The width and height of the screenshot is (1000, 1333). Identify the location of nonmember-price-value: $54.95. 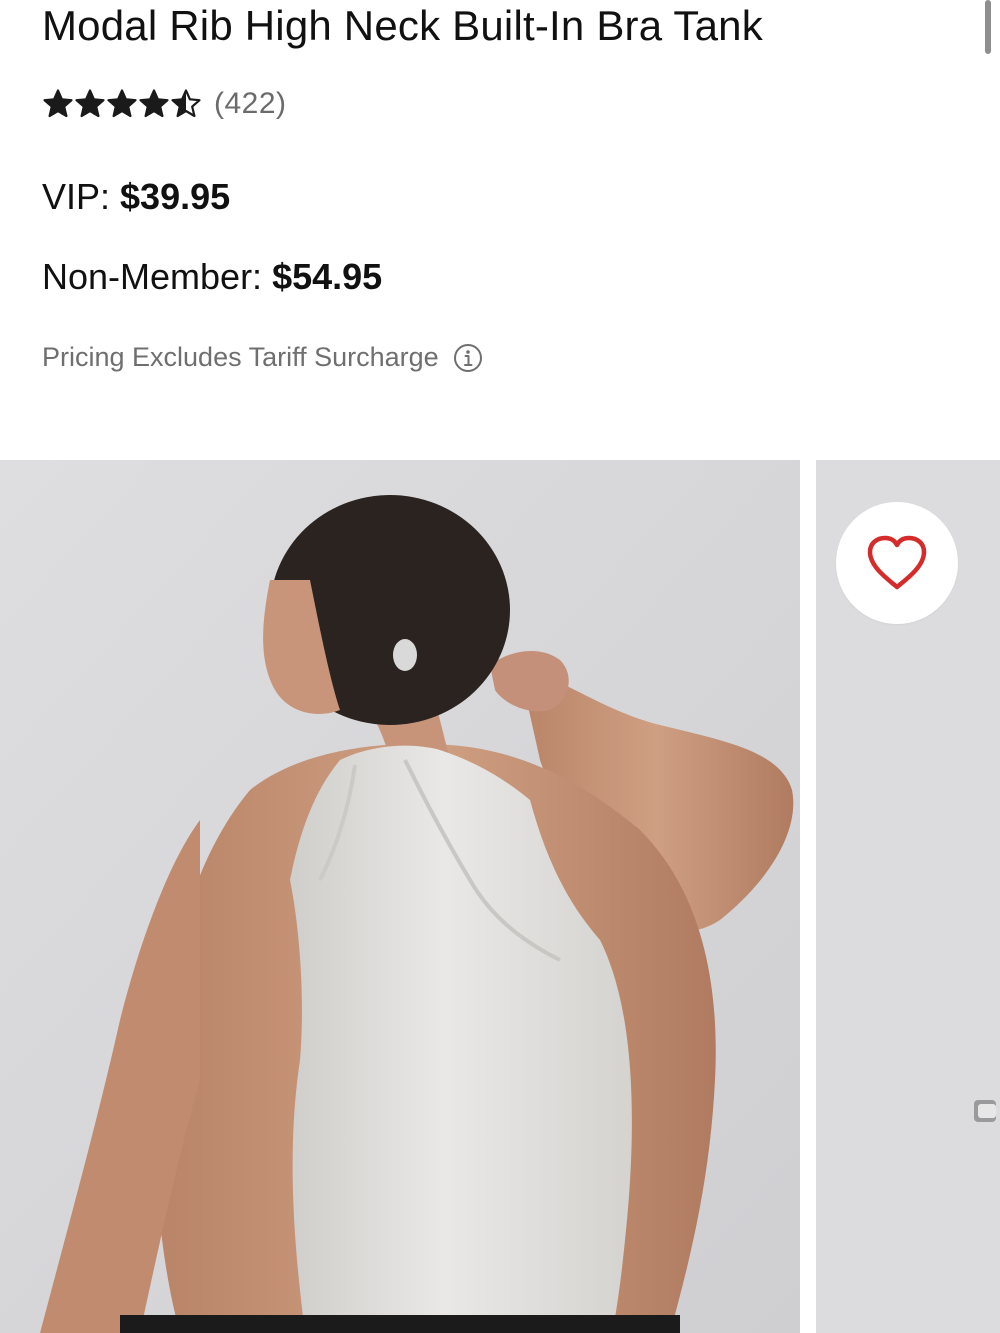
(327, 276).